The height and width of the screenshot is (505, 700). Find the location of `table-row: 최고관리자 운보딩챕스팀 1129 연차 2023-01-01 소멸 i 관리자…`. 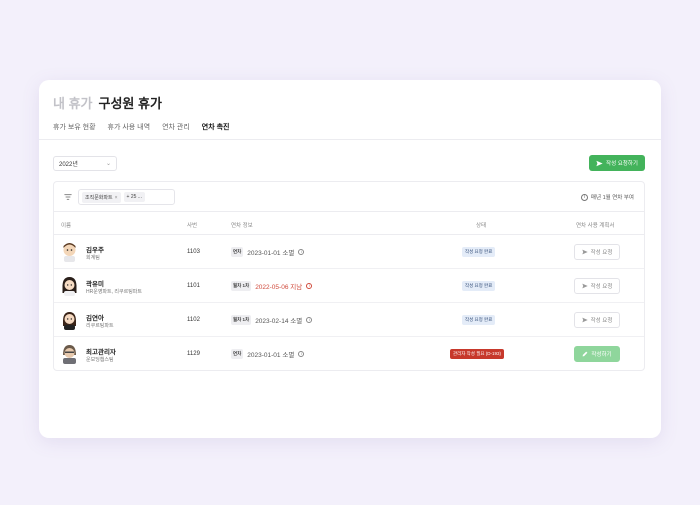

table-row: 최고관리자 운보딩챕스팀 1129 연차 2023-01-01 소멸 i 관리자… is located at coordinates (349, 354).